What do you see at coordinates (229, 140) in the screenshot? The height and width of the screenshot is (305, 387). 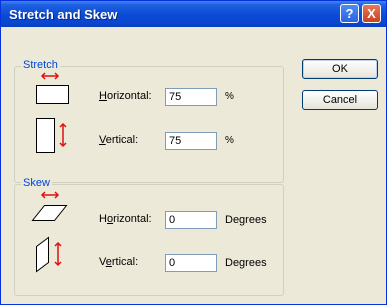 I see `stretch-vertical-unit: %` at bounding box center [229, 140].